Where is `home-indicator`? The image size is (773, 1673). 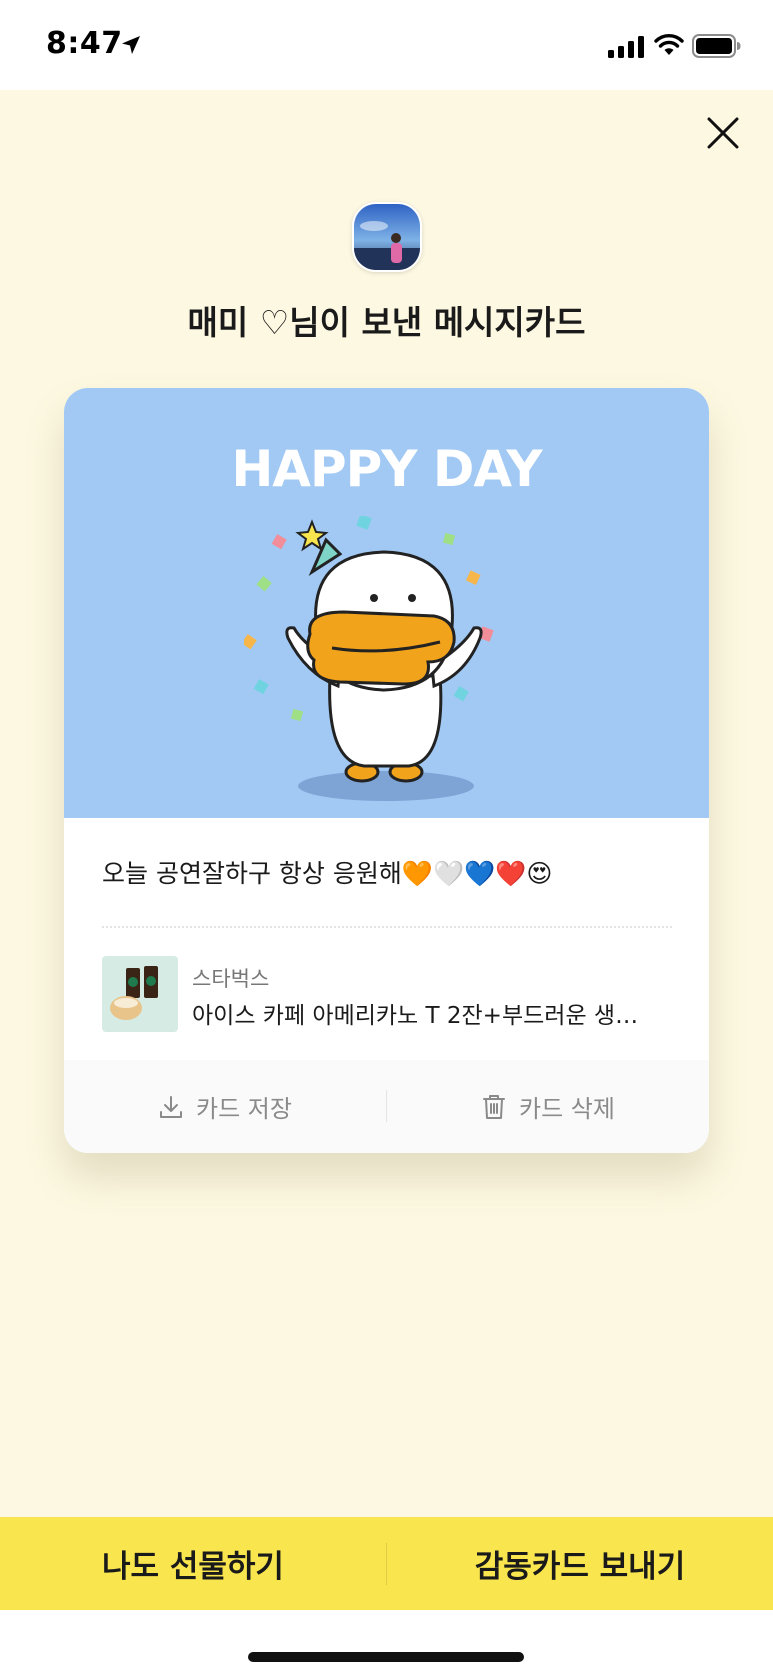
home-indicator is located at coordinates (386, 1657).